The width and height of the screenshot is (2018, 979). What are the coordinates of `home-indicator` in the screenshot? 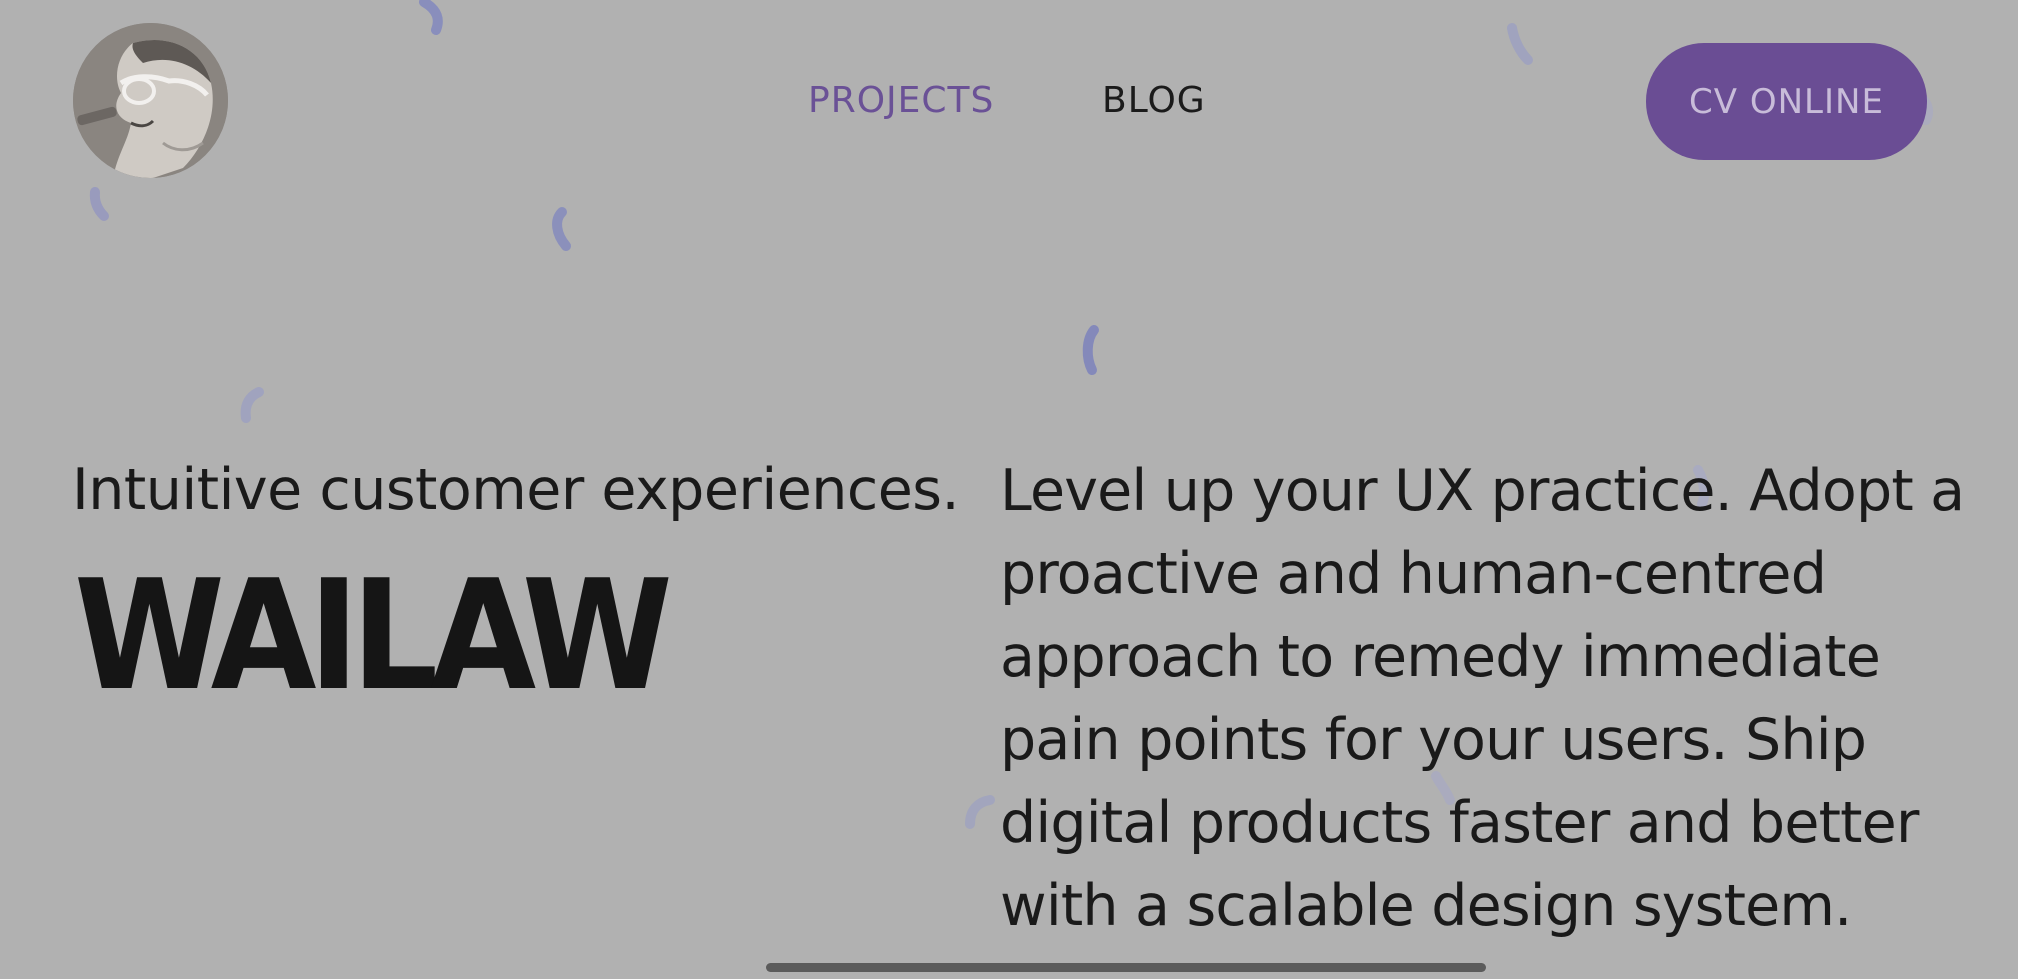 It's located at (1126, 967).